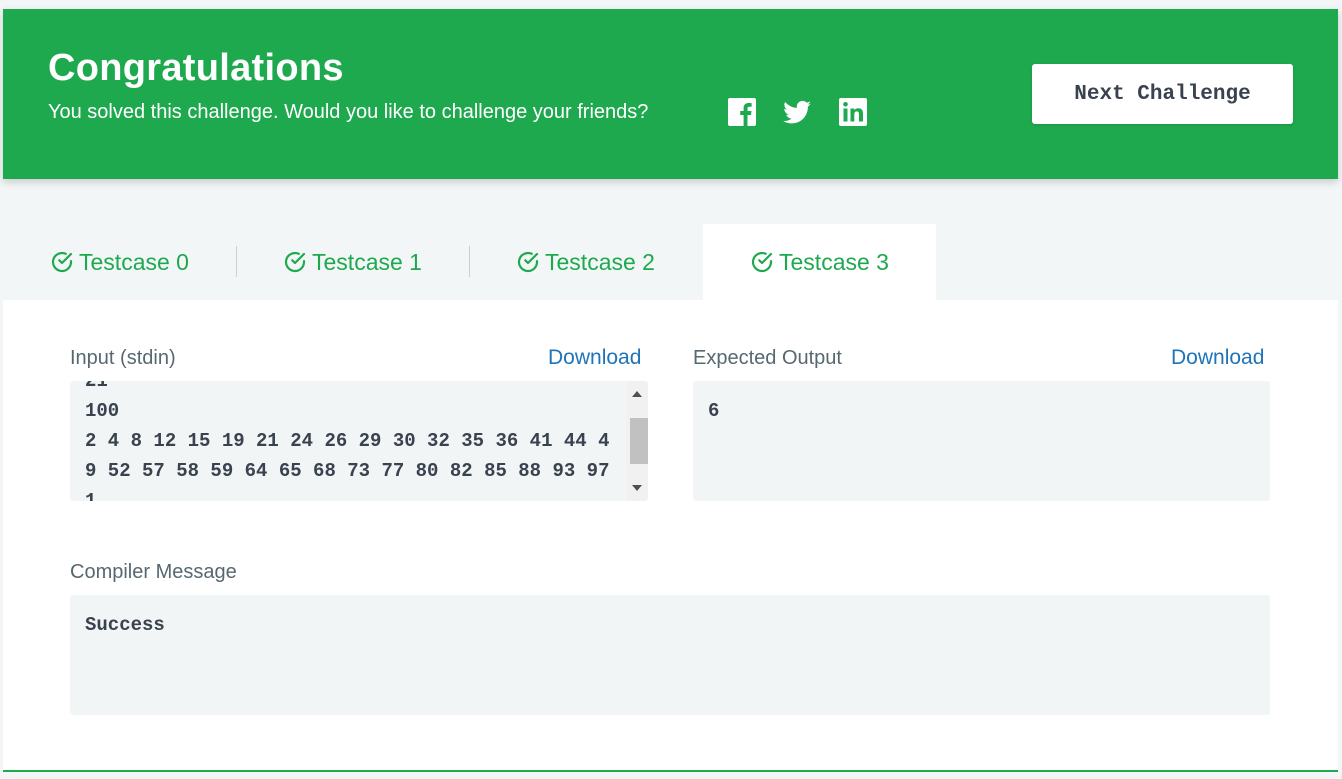  What do you see at coordinates (853, 112) in the screenshot?
I see `linkedin-icon` at bounding box center [853, 112].